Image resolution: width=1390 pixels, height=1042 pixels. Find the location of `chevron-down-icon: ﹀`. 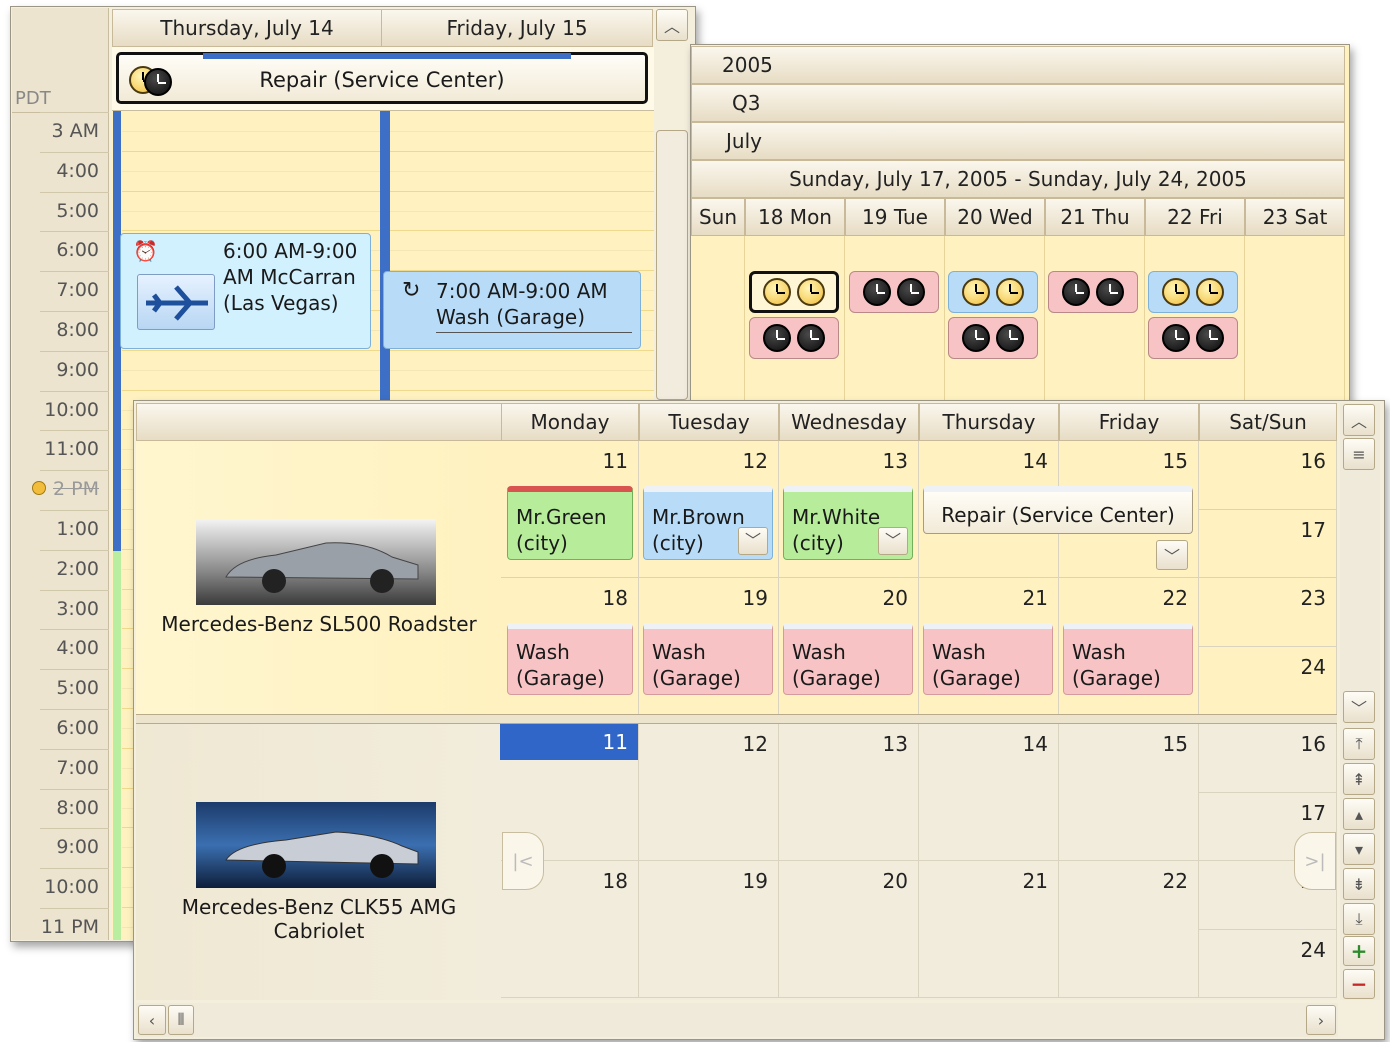

chevron-down-icon: ﹀ is located at coordinates (1171, 556).